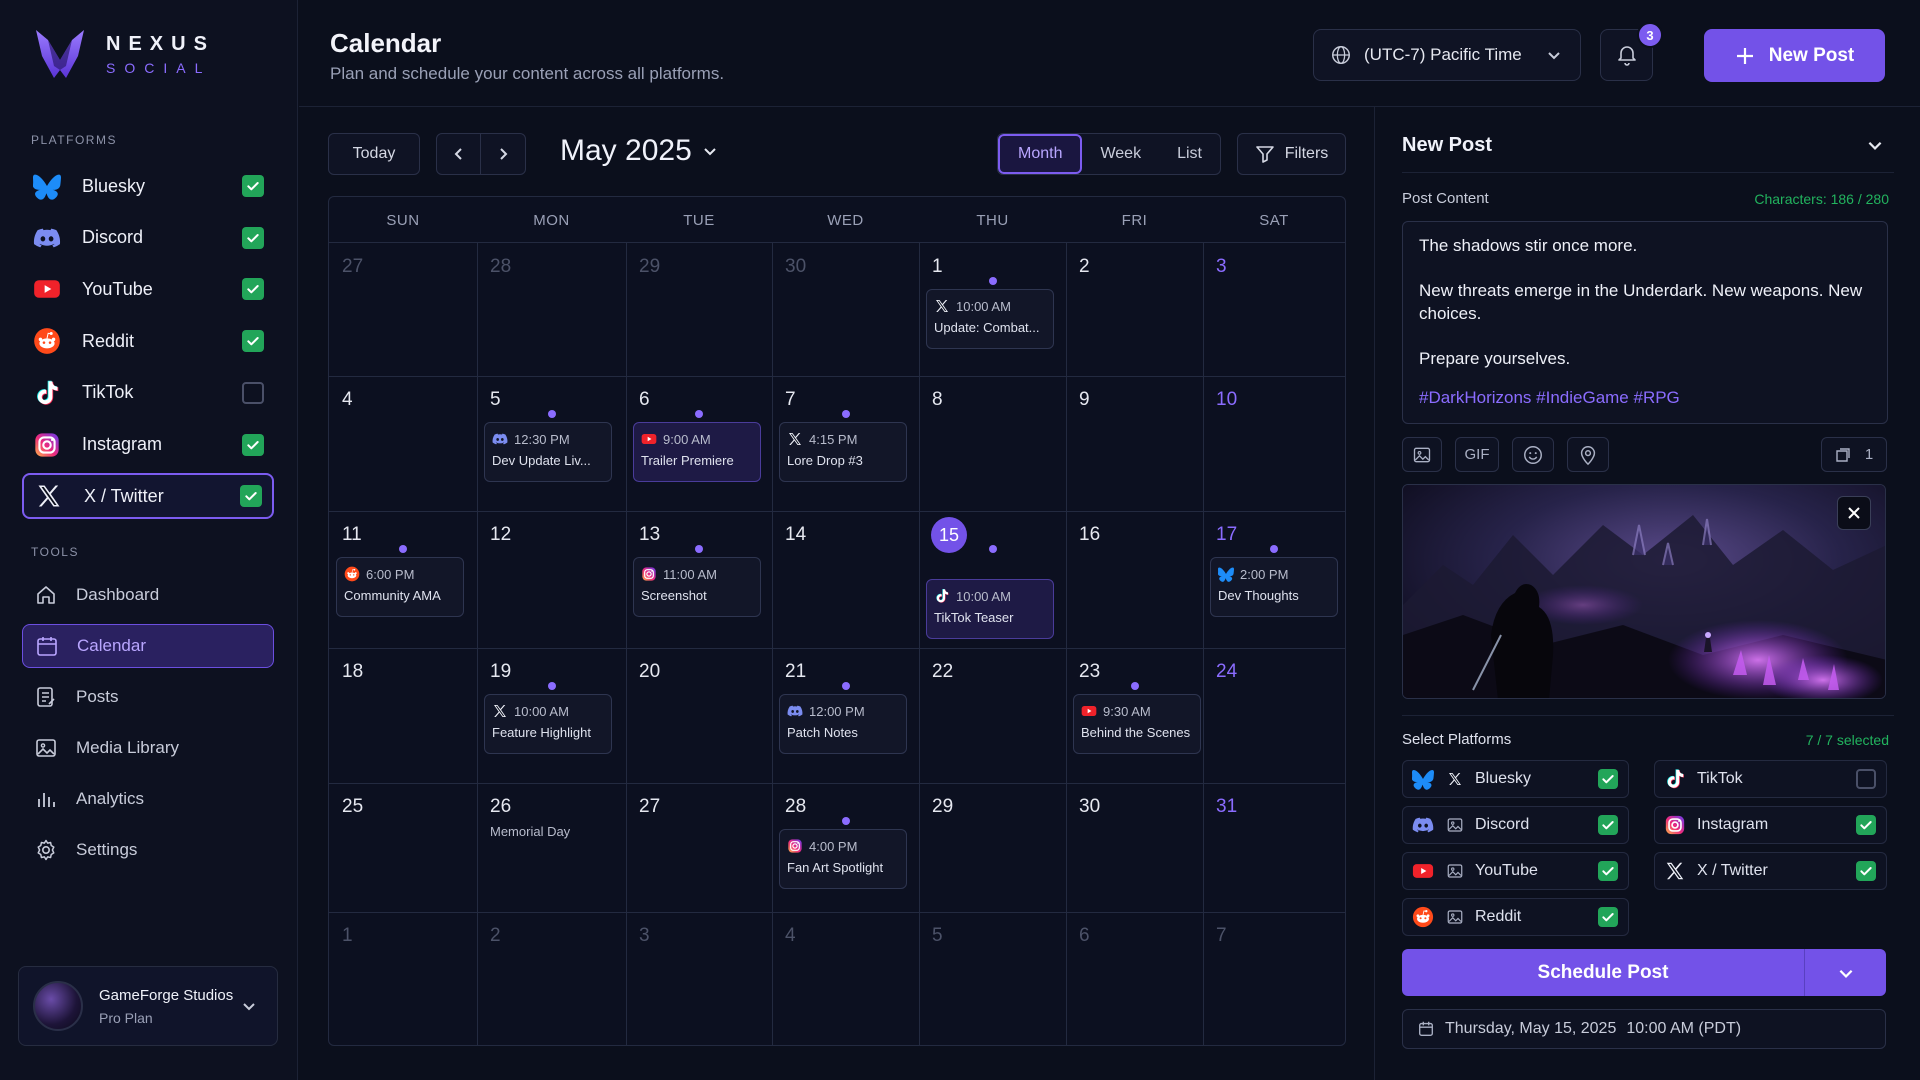  Describe the element at coordinates (1588, 454) in the screenshot. I see `location-button` at that location.